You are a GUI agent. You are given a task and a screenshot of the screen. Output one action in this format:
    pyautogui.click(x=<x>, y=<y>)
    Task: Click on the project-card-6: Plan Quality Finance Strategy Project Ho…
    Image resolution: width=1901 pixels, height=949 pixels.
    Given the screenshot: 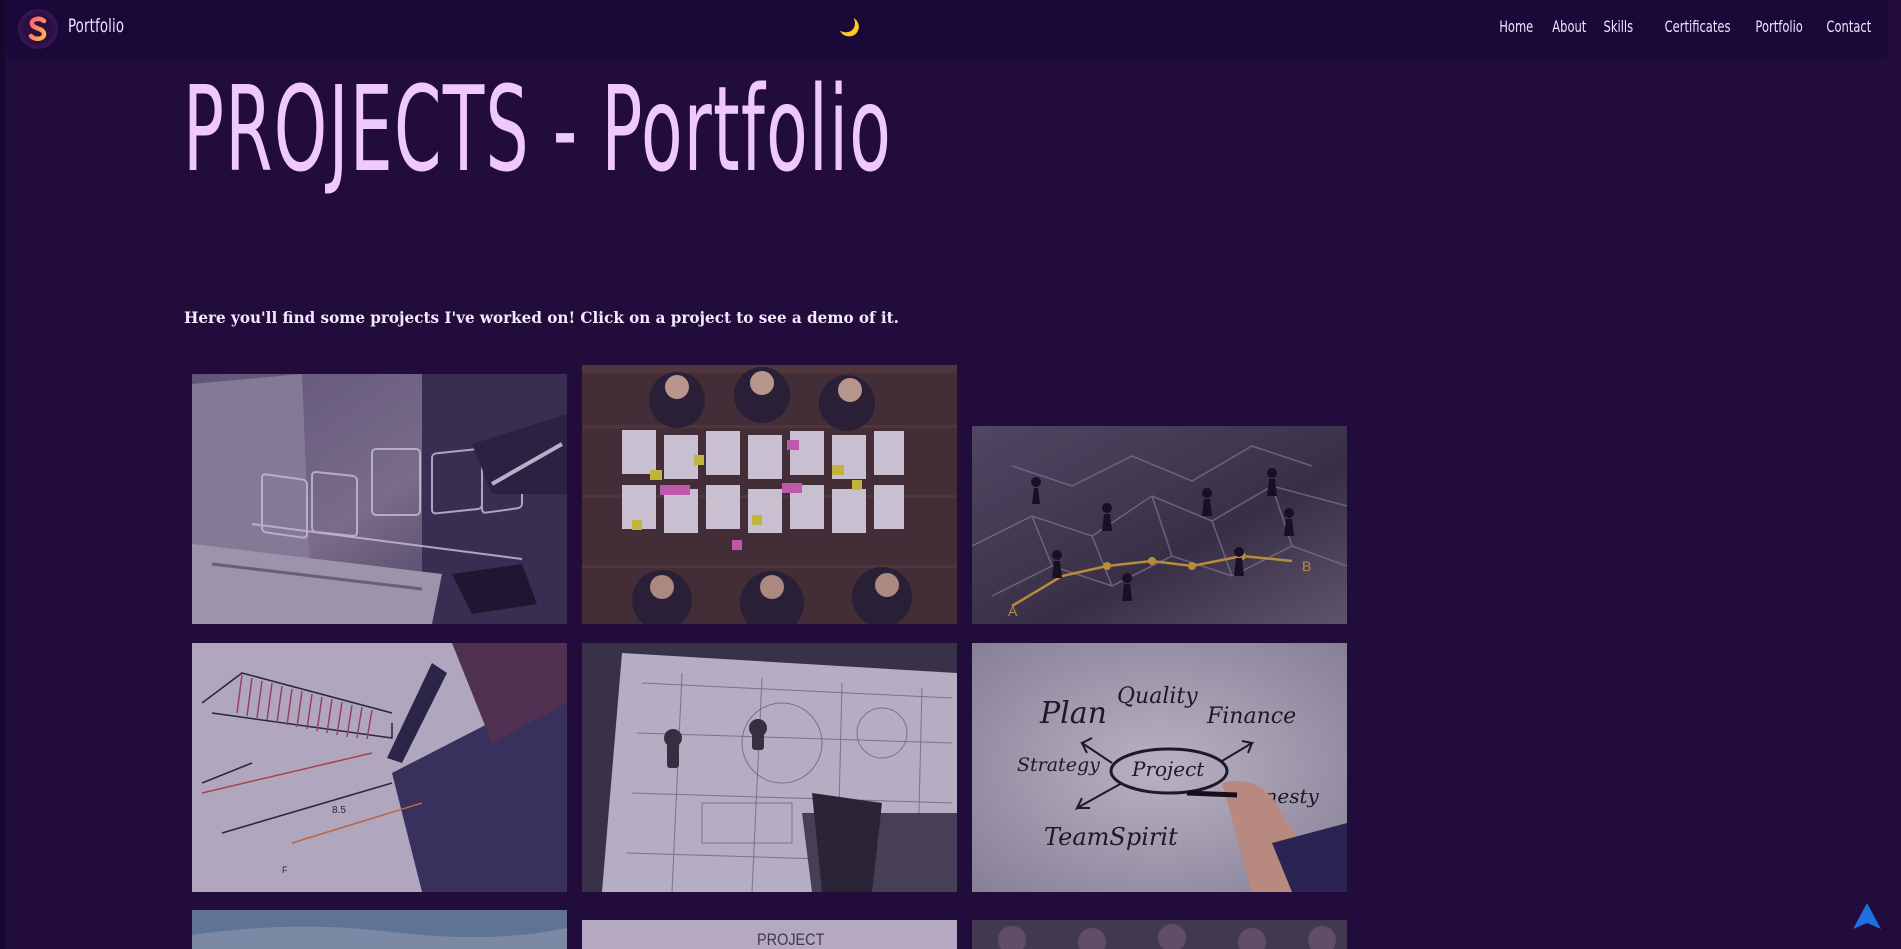 What is the action you would take?
    pyautogui.click(x=1159, y=767)
    